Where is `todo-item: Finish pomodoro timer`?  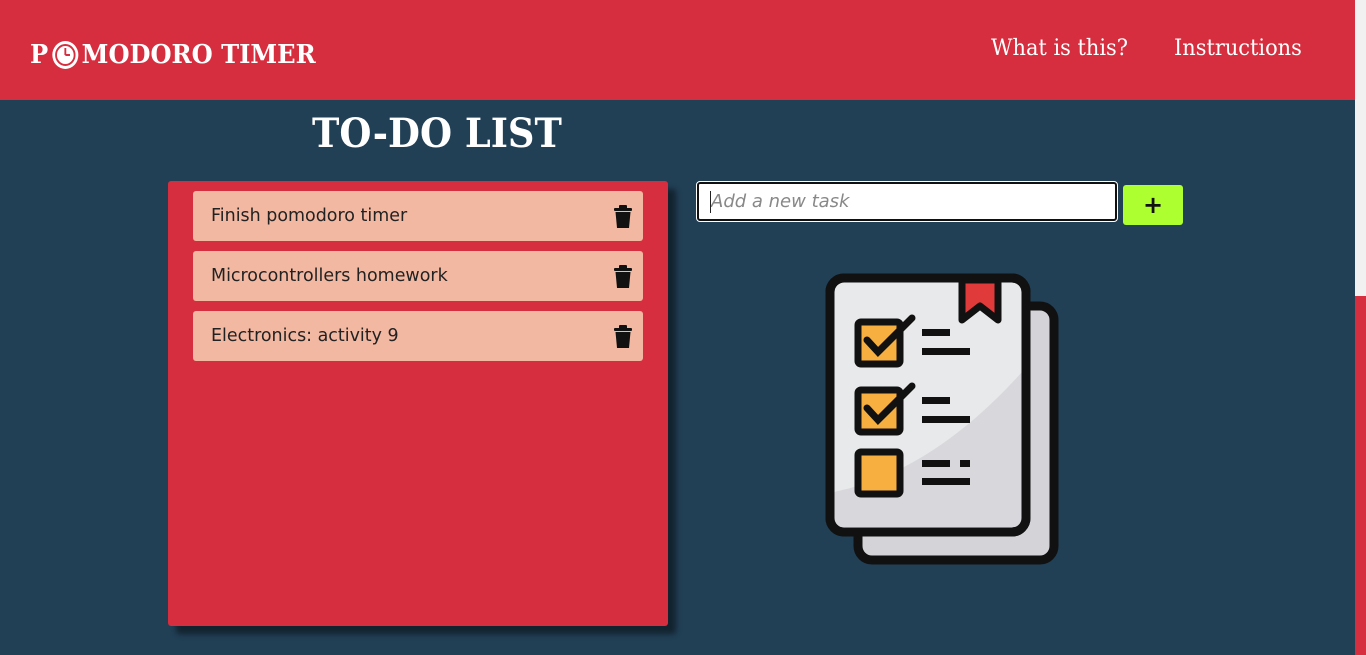 todo-item: Finish pomodoro timer is located at coordinates (418, 216).